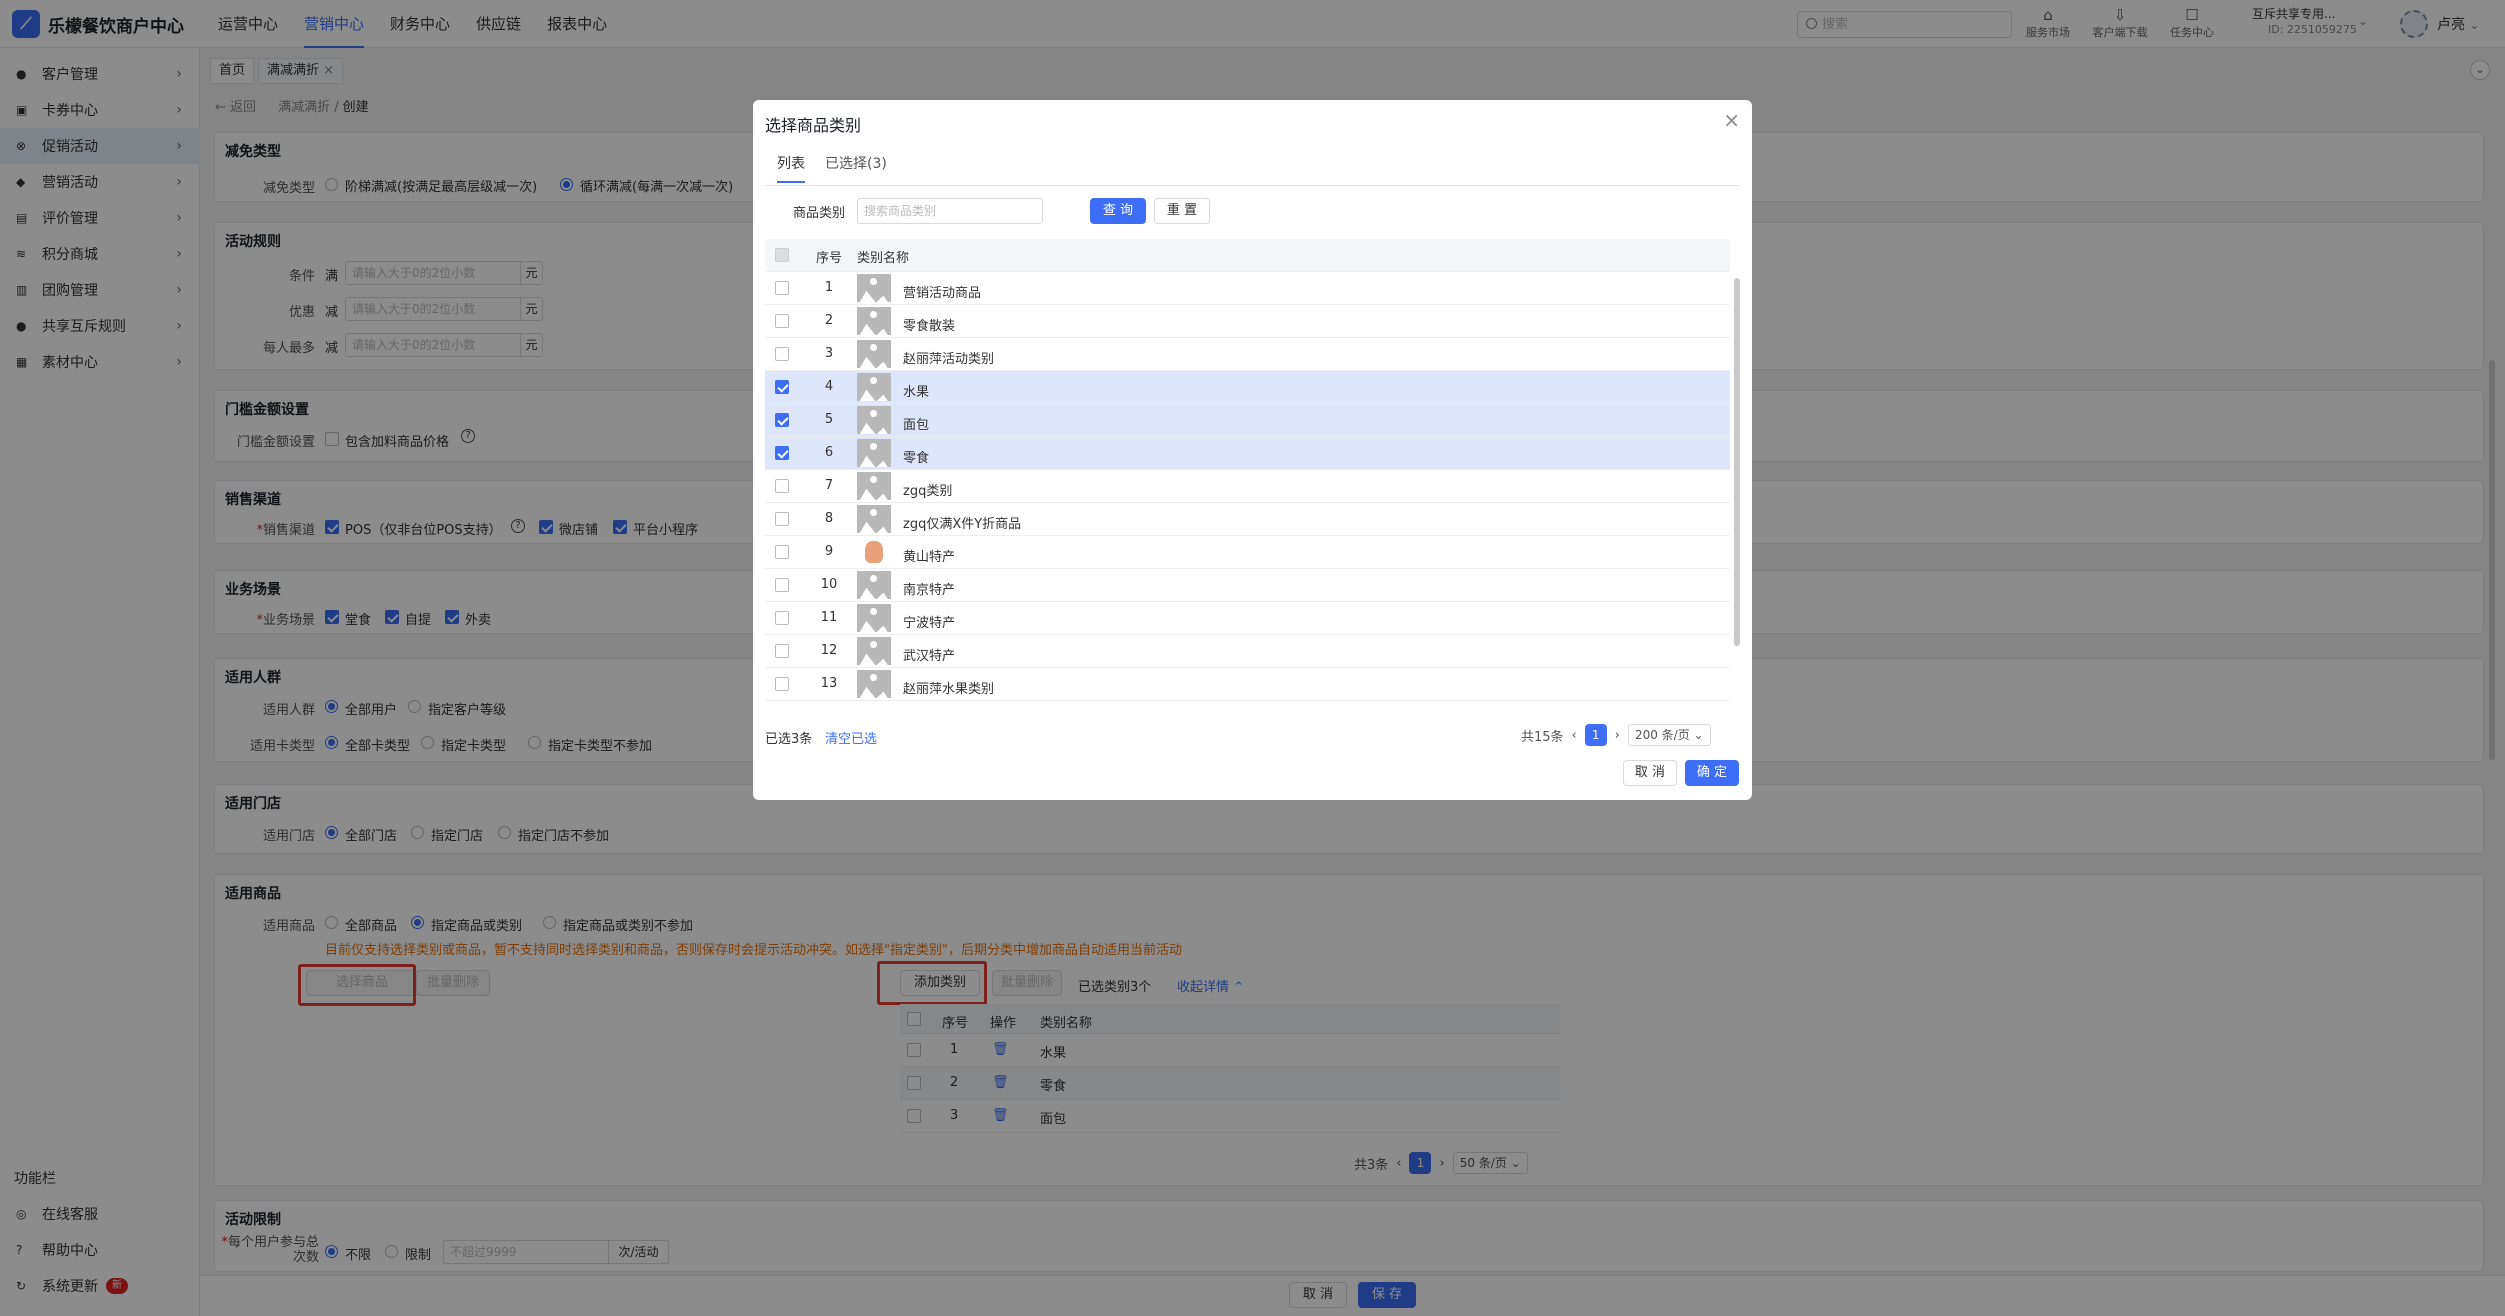  What do you see at coordinates (1247, 486) in the screenshot?
I see `list-item: 7 zgq类别` at bounding box center [1247, 486].